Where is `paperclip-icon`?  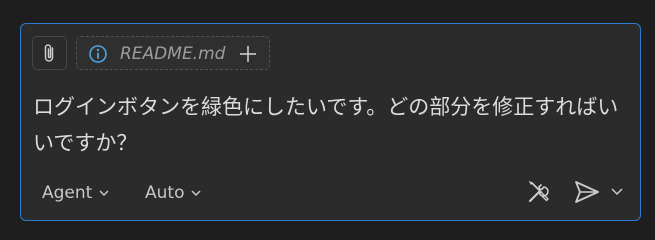
paperclip-icon is located at coordinates (48, 53).